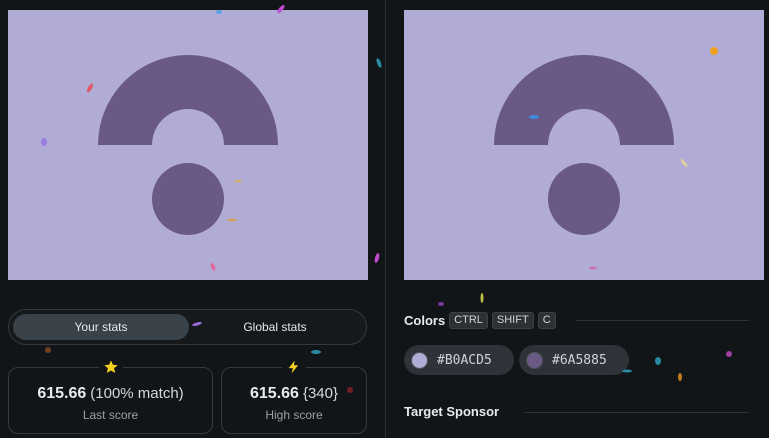 The height and width of the screenshot is (438, 769). I want to click on target-drawing, so click(584, 145).